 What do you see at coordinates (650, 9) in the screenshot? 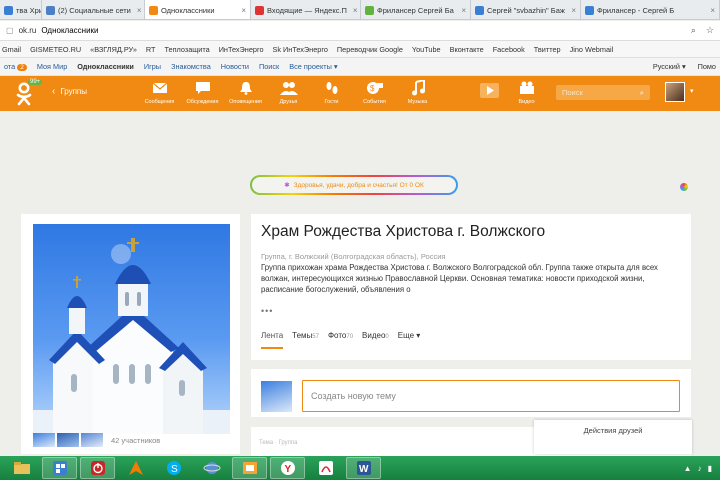
I see `browser-tab: Фрилансер - Сергей Б ×` at bounding box center [650, 9].